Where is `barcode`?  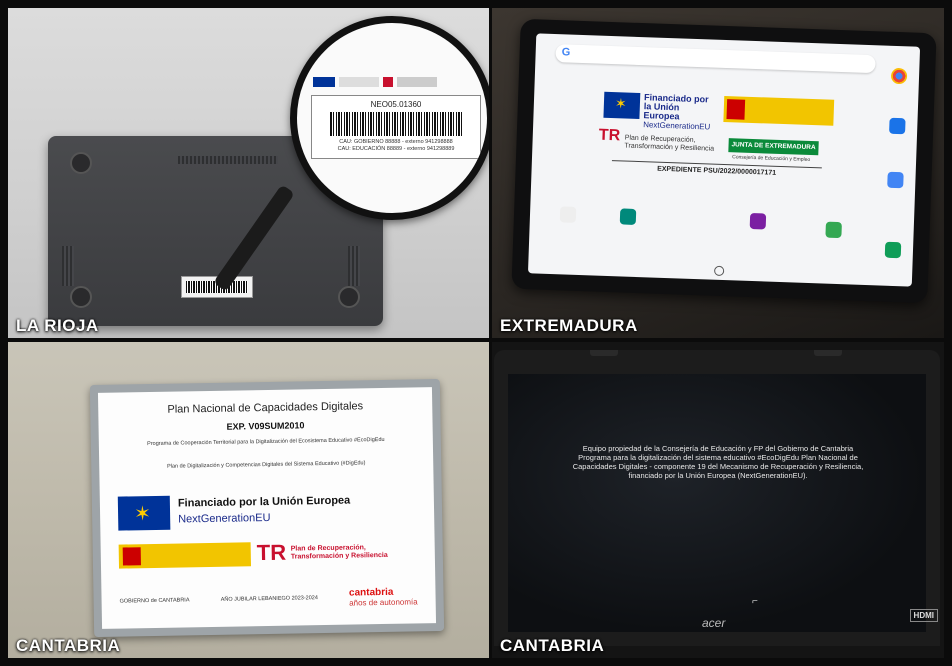
barcode is located at coordinates (396, 124).